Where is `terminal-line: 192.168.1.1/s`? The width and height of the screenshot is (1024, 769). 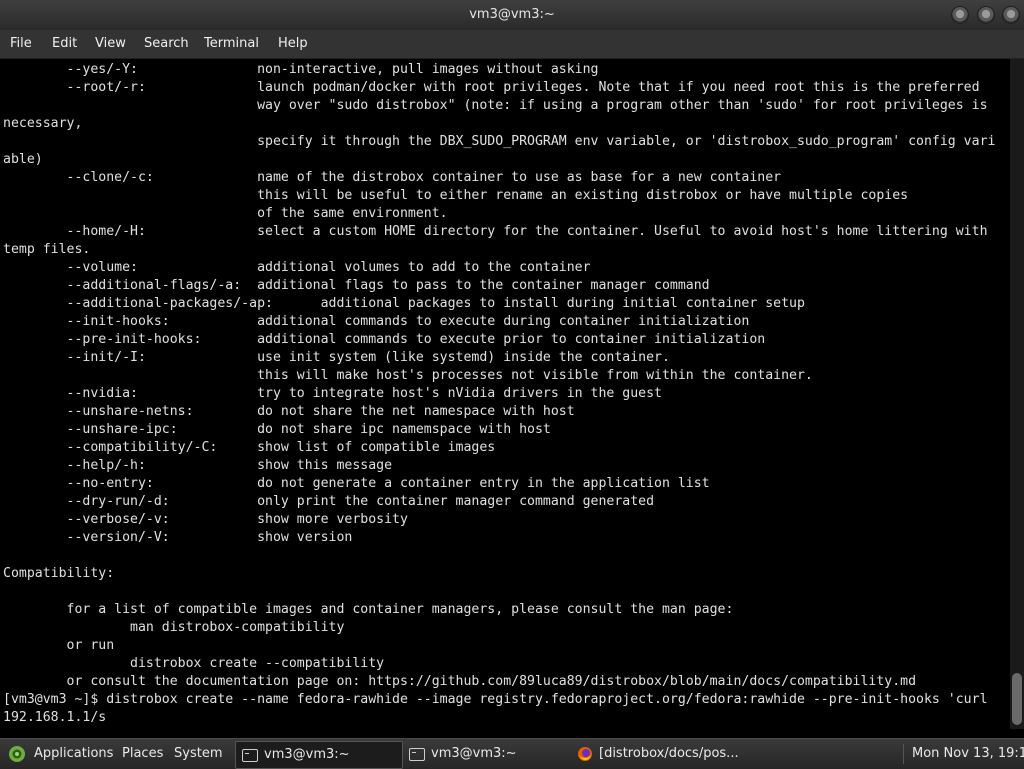
terminal-line: 192.168.1.1/s is located at coordinates (55, 717).